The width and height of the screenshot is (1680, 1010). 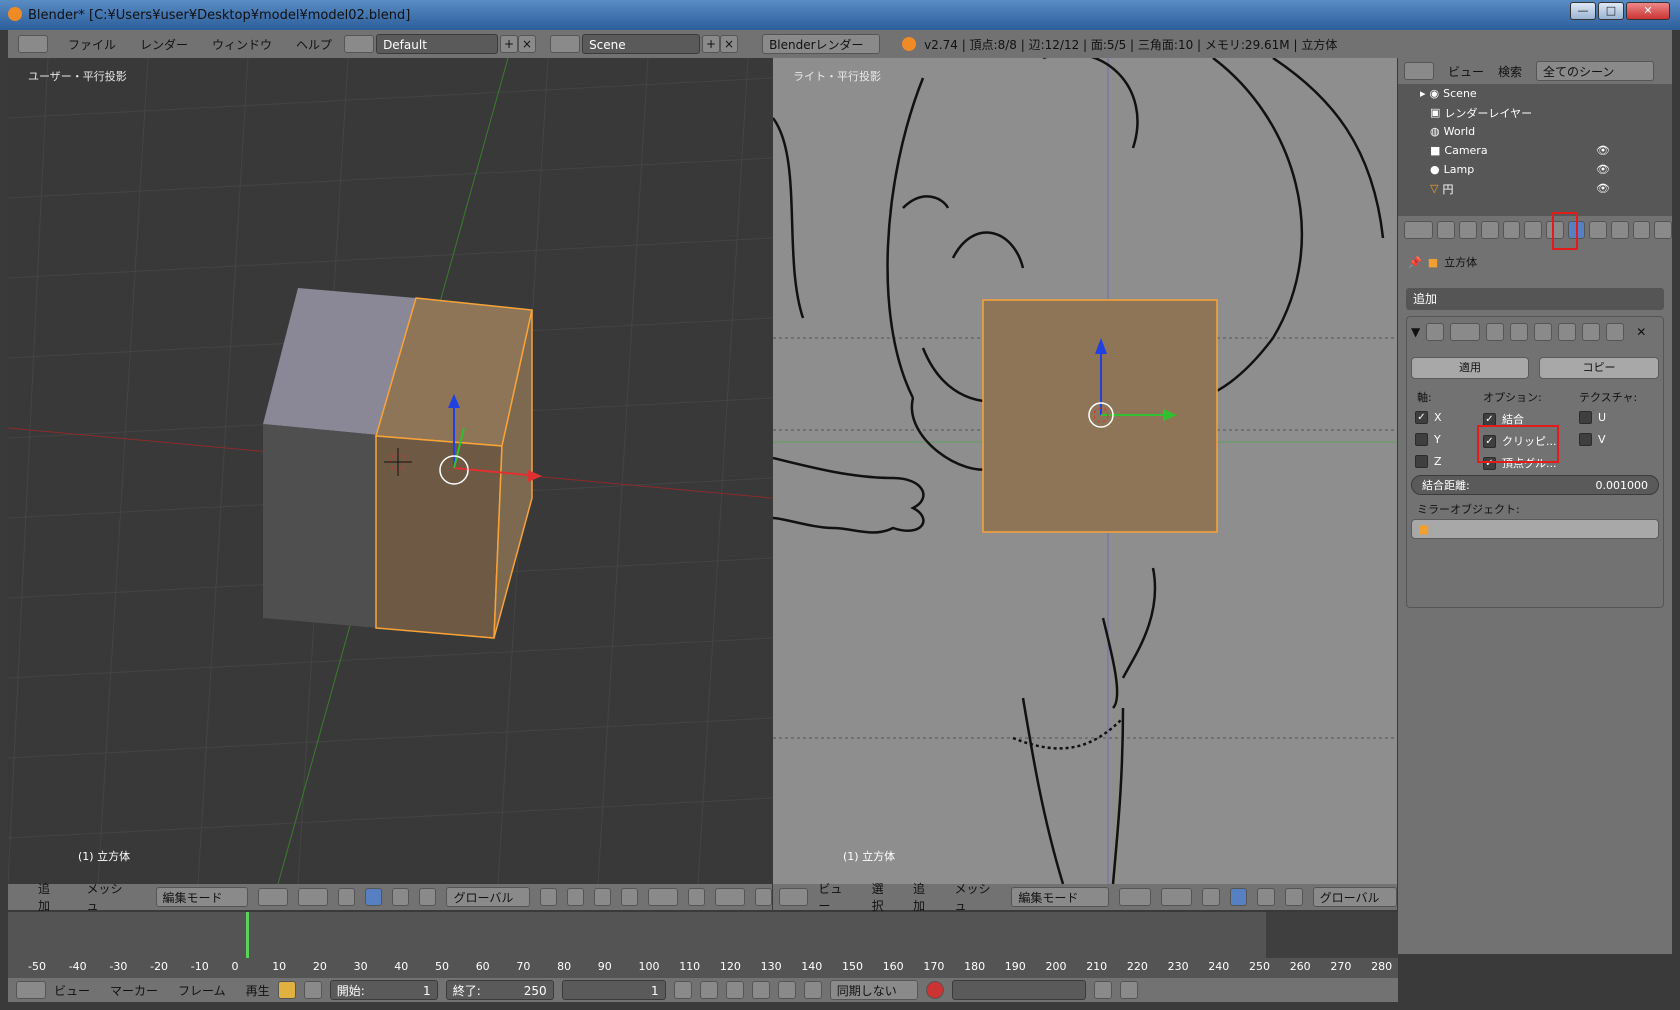 What do you see at coordinates (934, 990) in the screenshot?
I see `record-icon` at bounding box center [934, 990].